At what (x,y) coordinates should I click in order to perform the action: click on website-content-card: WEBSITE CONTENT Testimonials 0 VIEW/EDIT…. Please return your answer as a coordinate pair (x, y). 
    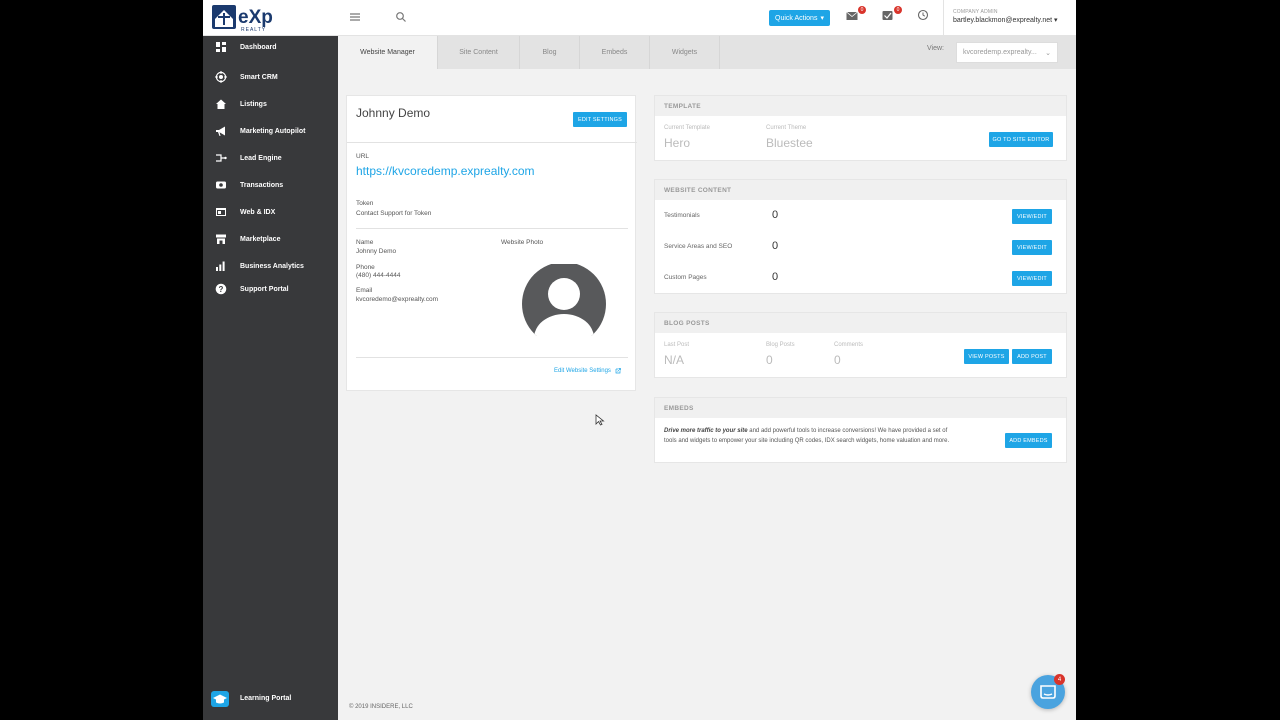
    Looking at the image, I should click on (860, 236).